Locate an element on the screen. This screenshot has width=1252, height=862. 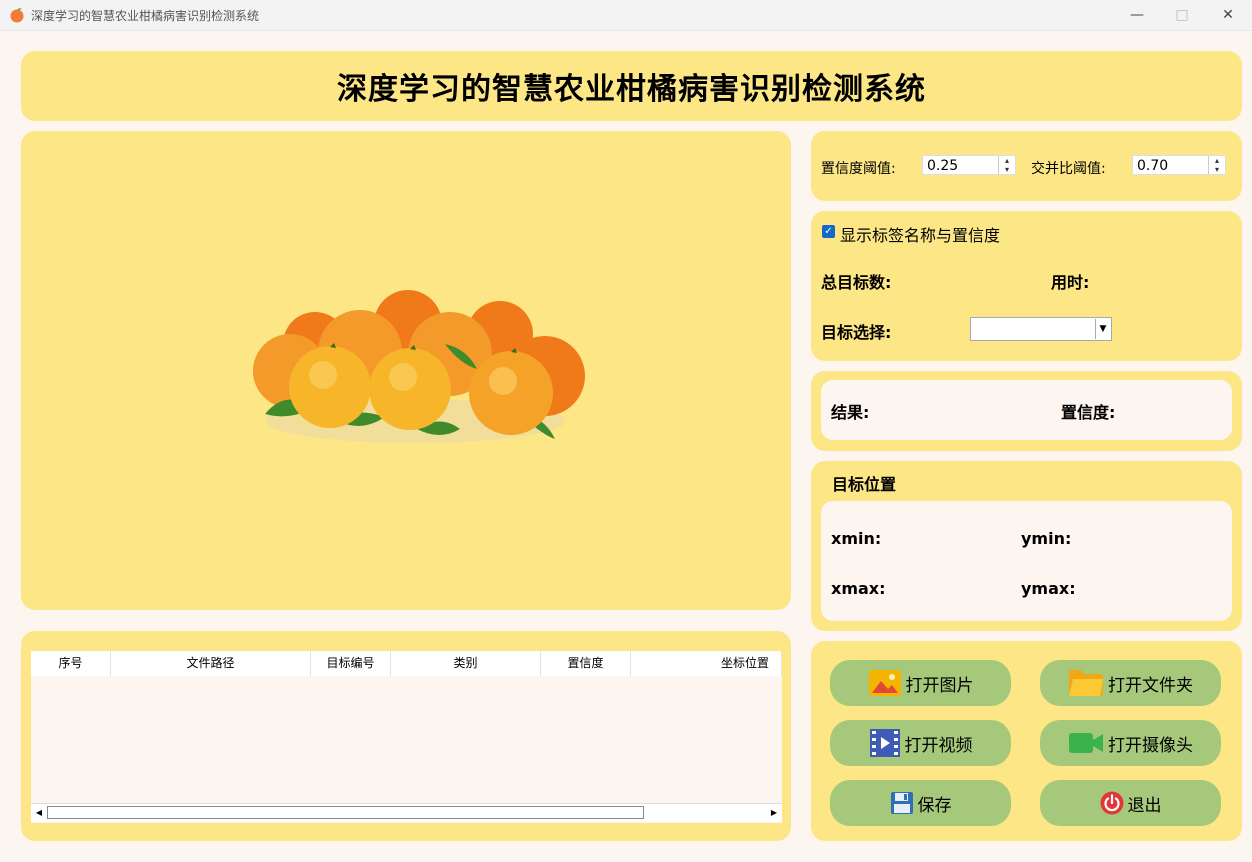
window-titlebar: 深度学习的智慧农业柑橘病害识别检测系统 — □ ✕ is located at coordinates (626, 15).